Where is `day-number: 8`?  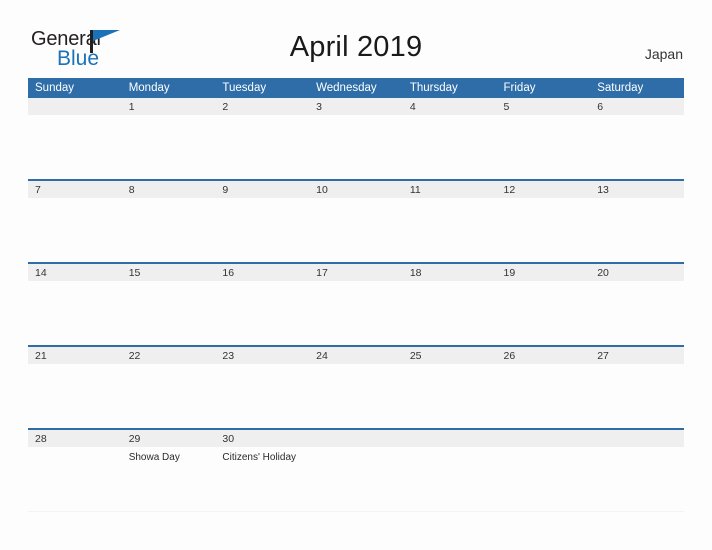
day-number: 8 is located at coordinates (168, 189).